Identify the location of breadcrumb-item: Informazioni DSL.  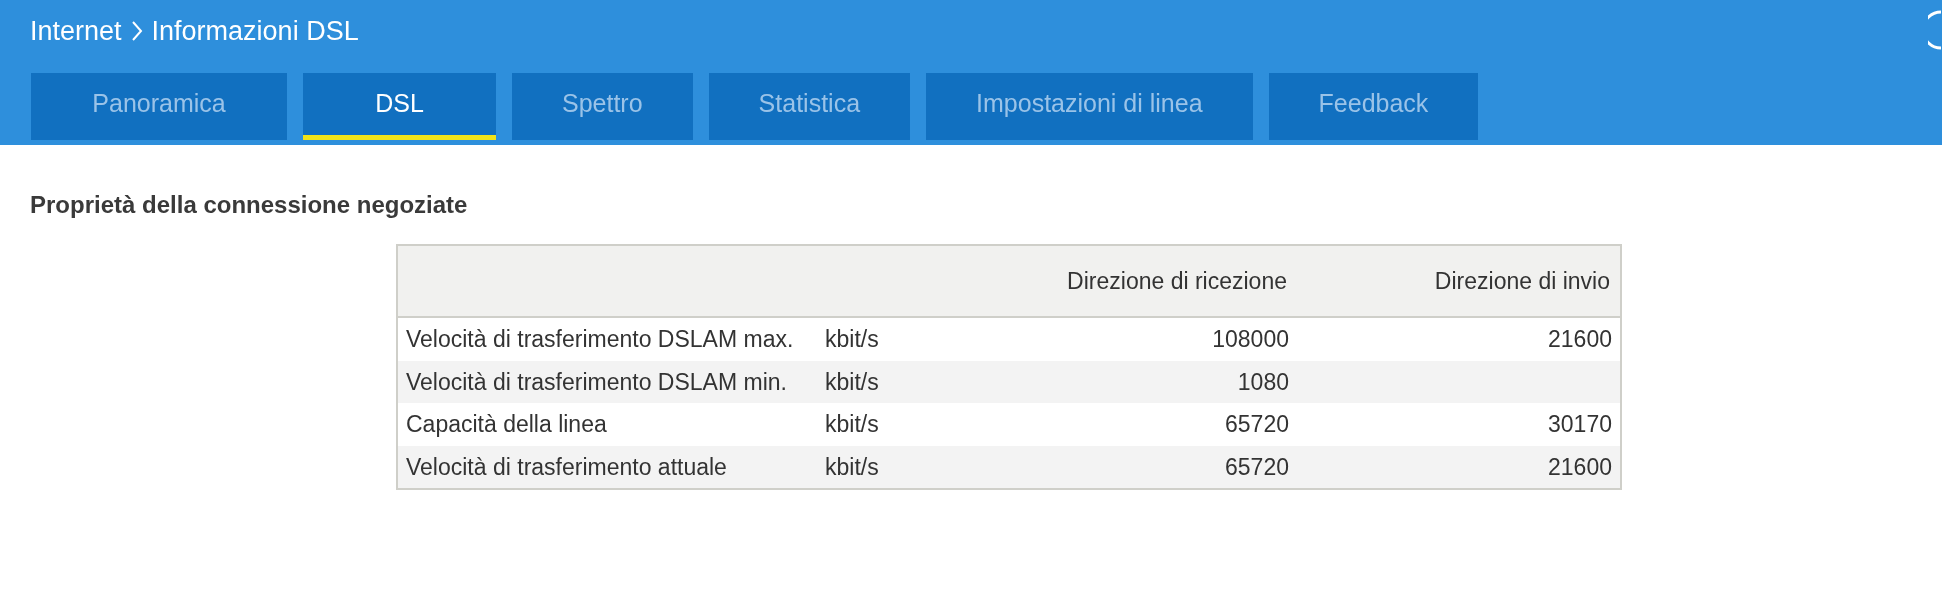
(255, 31).